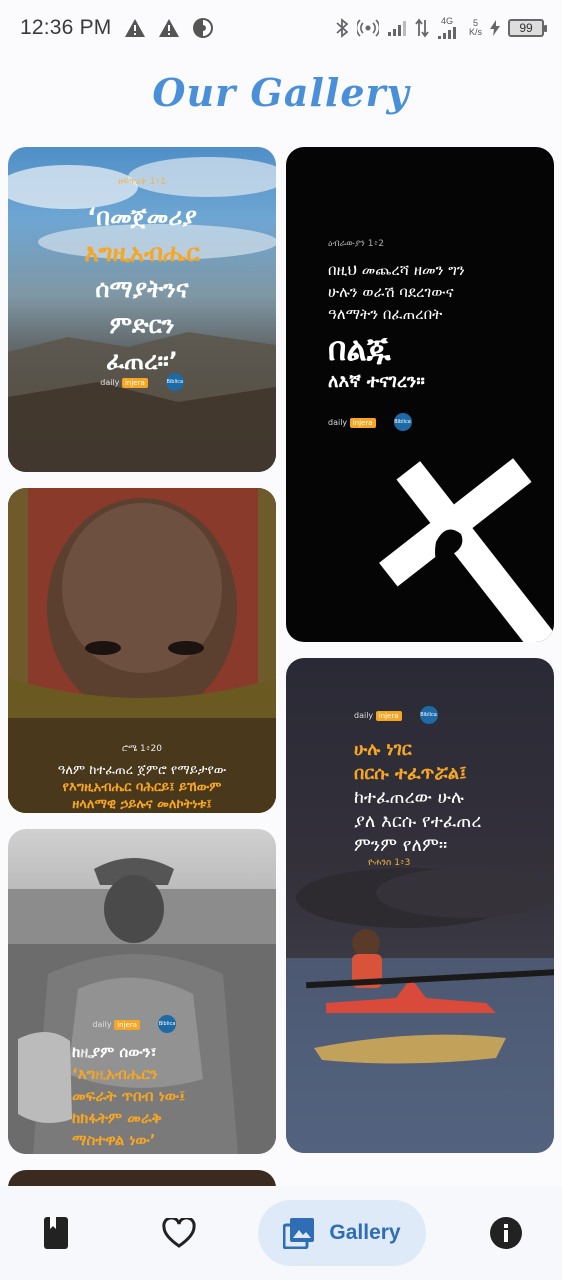  Describe the element at coordinates (385, 314) in the screenshot. I see `verse-line: ዓለማትን በፈጠረበት` at that location.